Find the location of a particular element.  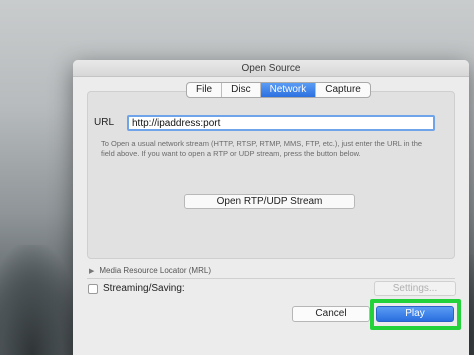

mrl-label: Media Resource Locator (MRL) is located at coordinates (155, 270).